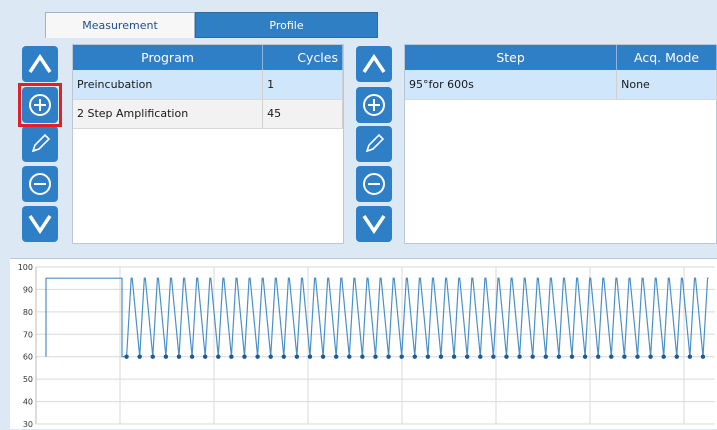 The width and height of the screenshot is (717, 430). I want to click on remove-step-button, so click(374, 184).